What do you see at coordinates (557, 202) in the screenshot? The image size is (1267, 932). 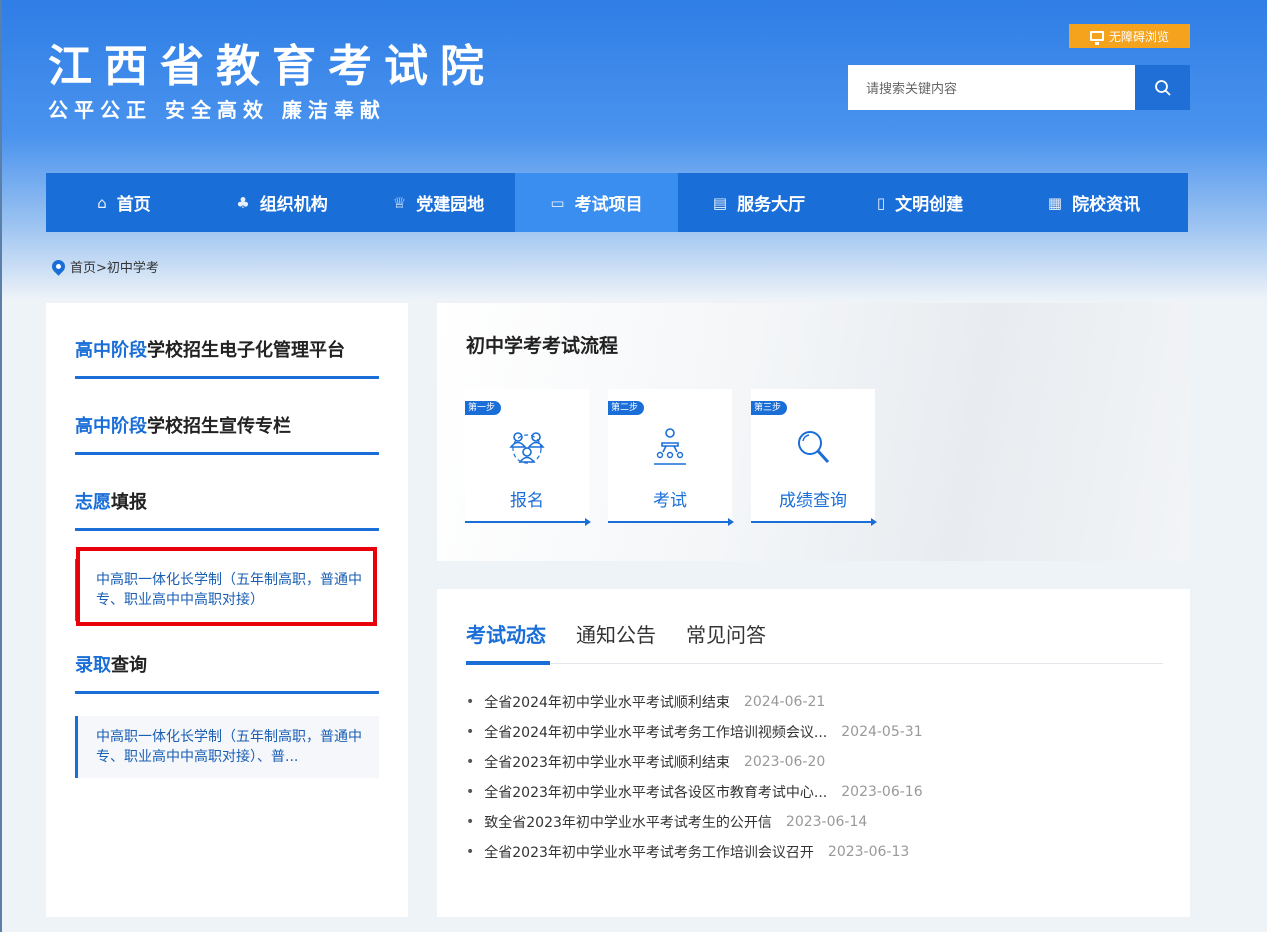 I see `book-icon: ▭` at bounding box center [557, 202].